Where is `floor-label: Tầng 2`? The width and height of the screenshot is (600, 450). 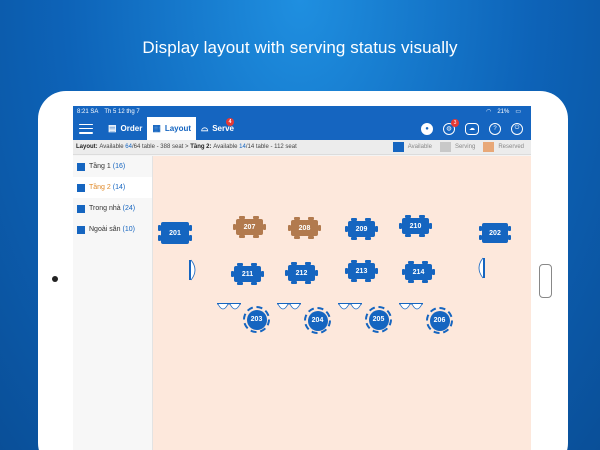 floor-label: Tầng 2 is located at coordinates (100, 187).